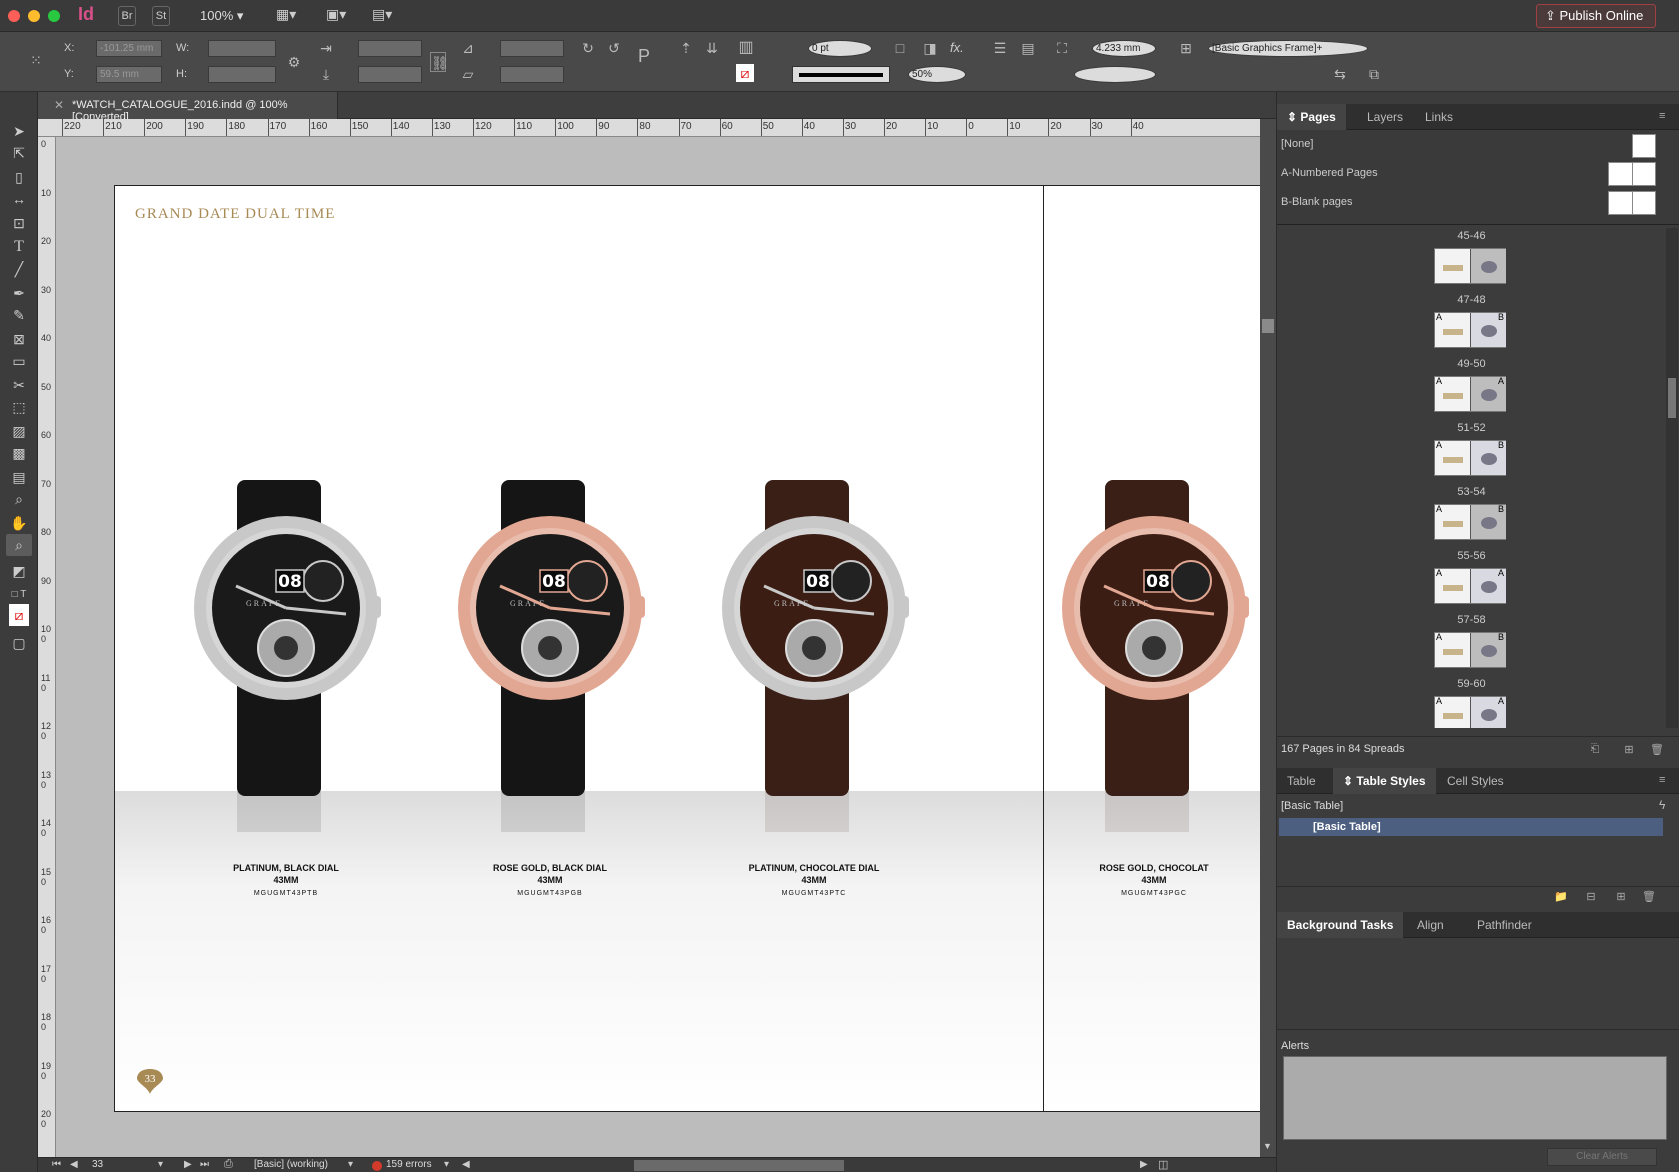  I want to click on scroll-left-icon: ◀, so click(466, 1164).